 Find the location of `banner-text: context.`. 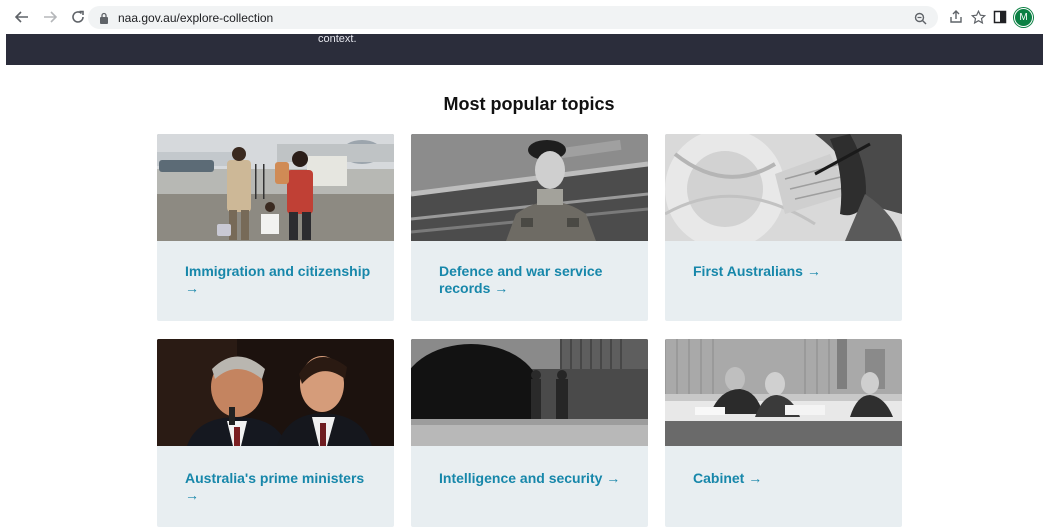

banner-text: context. is located at coordinates (337, 39).